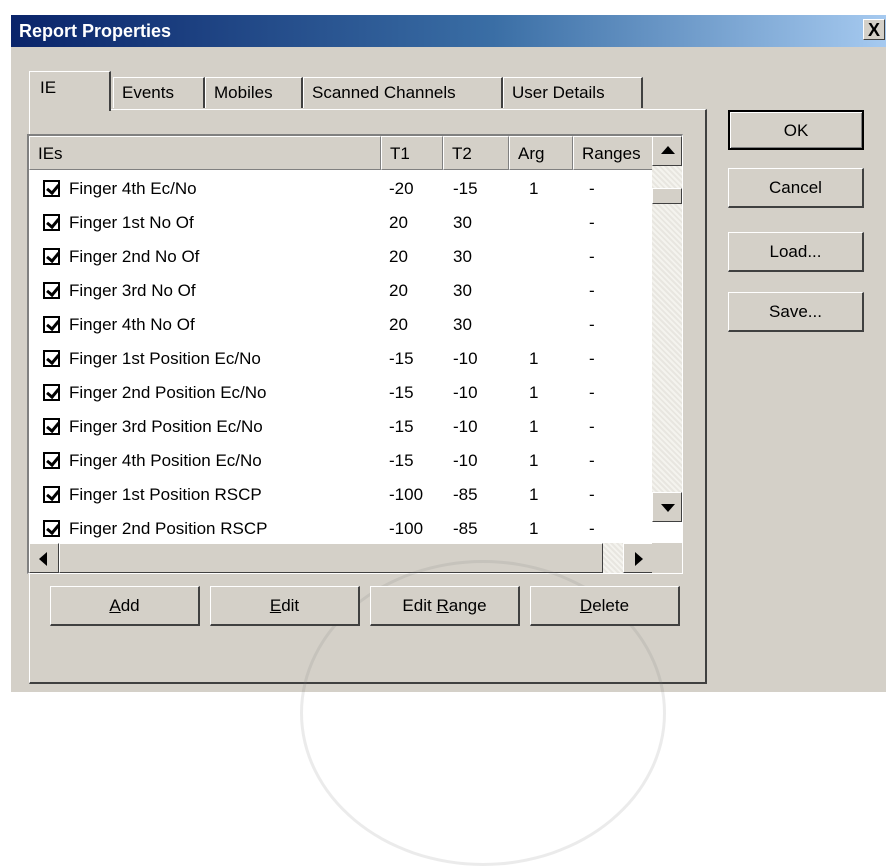 This screenshot has height=866, width=886. I want to click on scroll-corner, so click(667, 558).